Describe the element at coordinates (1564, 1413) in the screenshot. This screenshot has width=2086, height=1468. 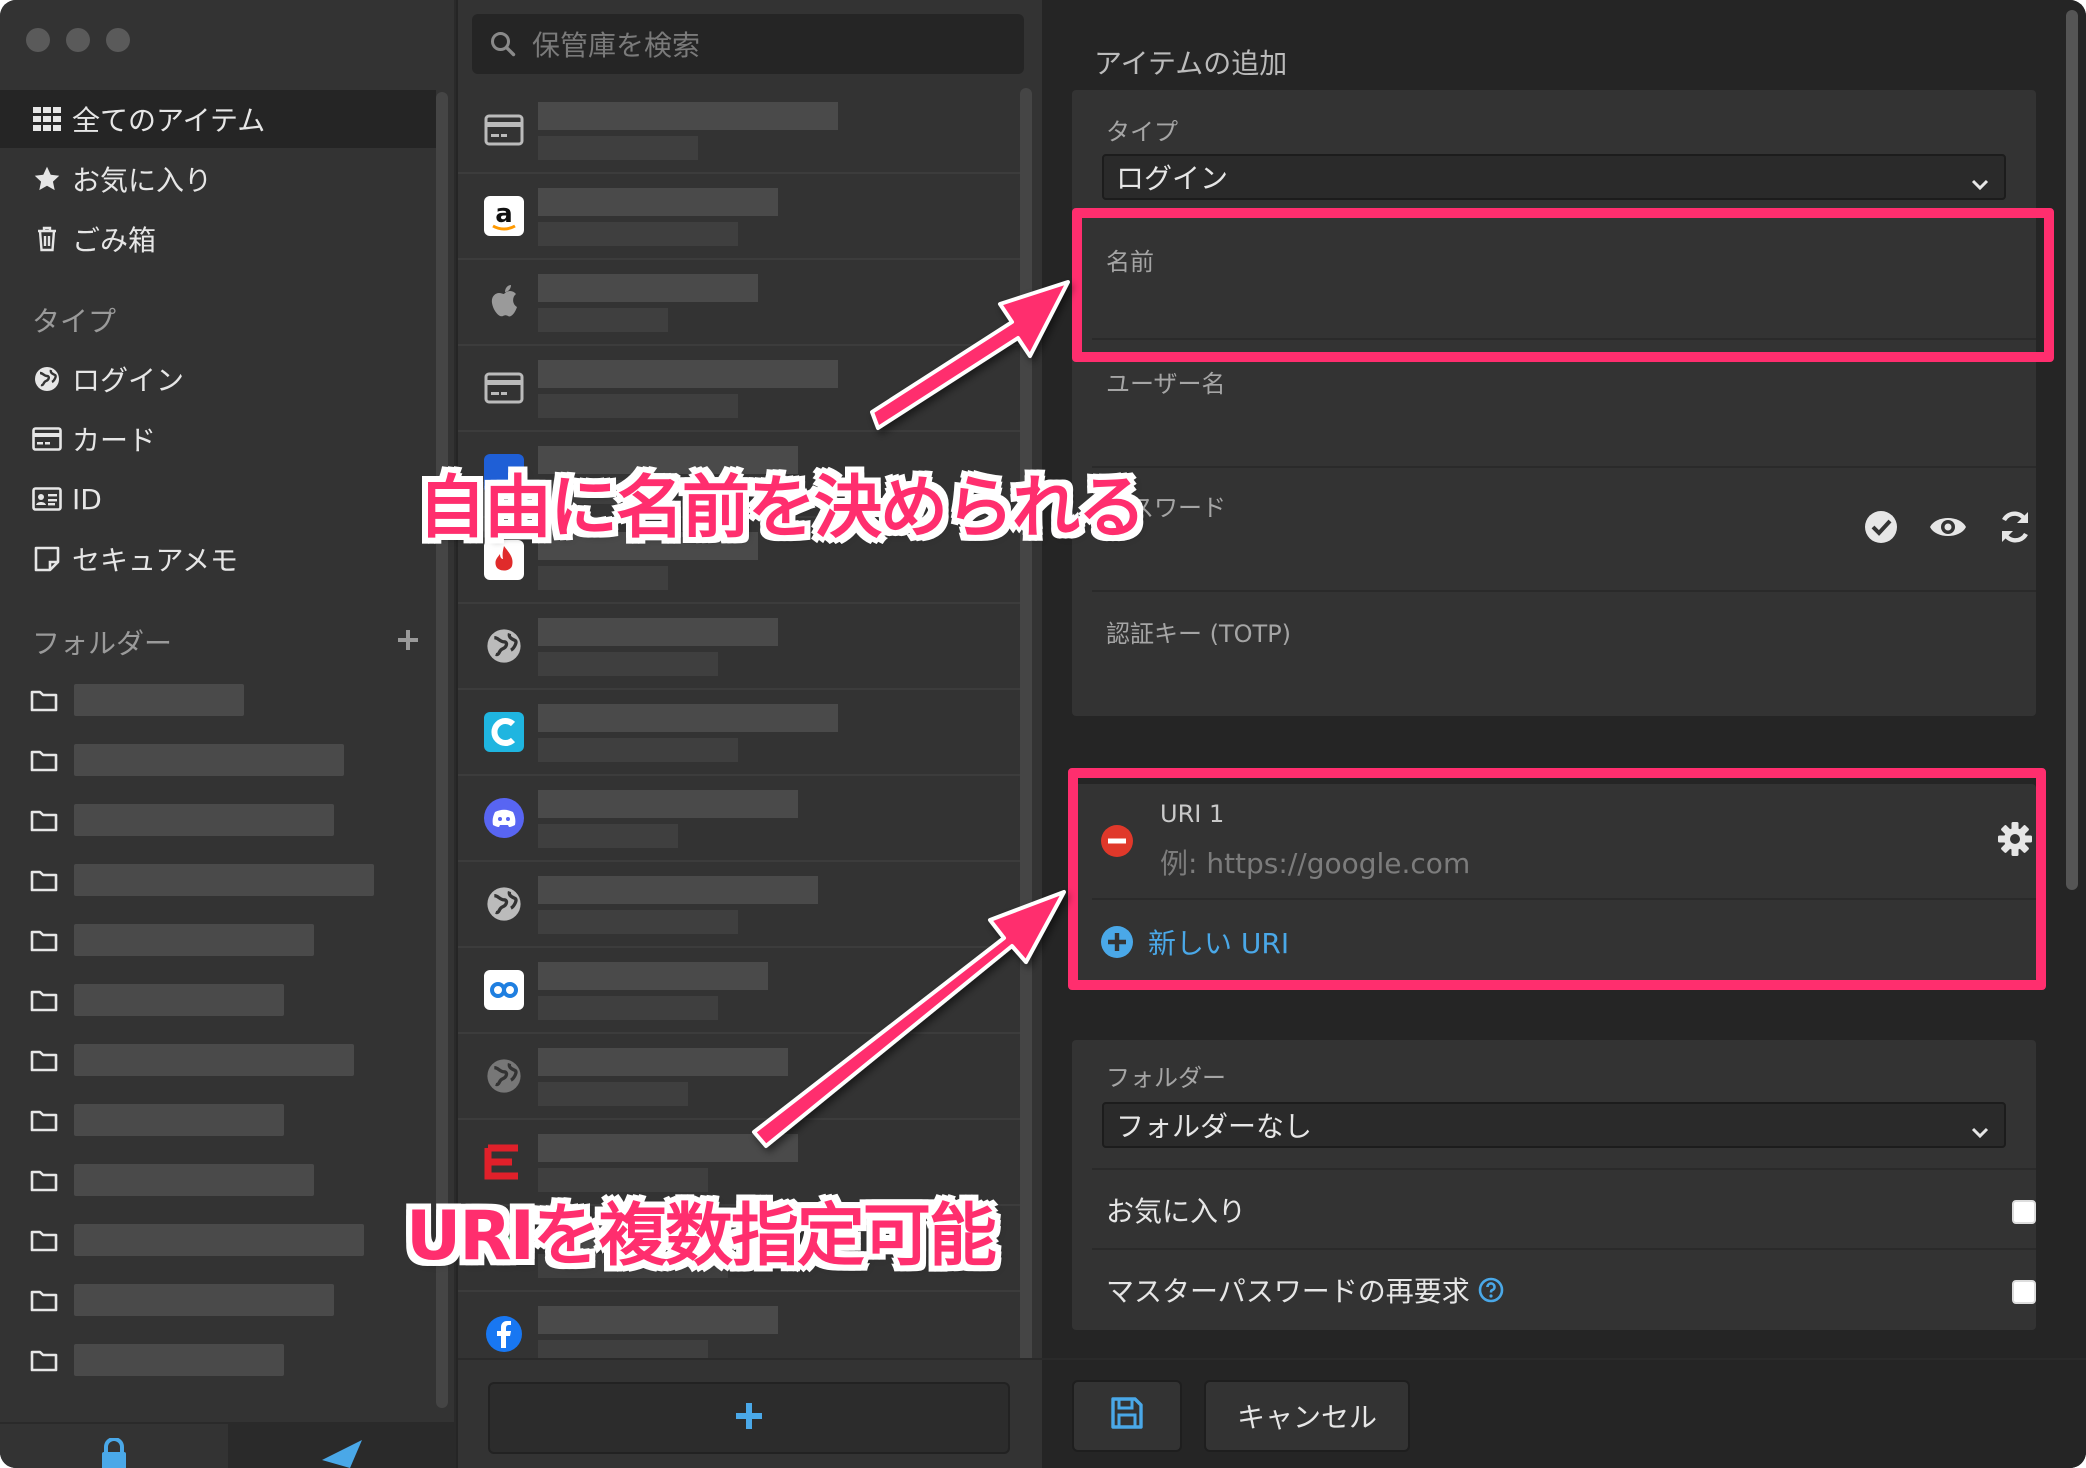
I see `editor-footer: キャンセル` at that location.